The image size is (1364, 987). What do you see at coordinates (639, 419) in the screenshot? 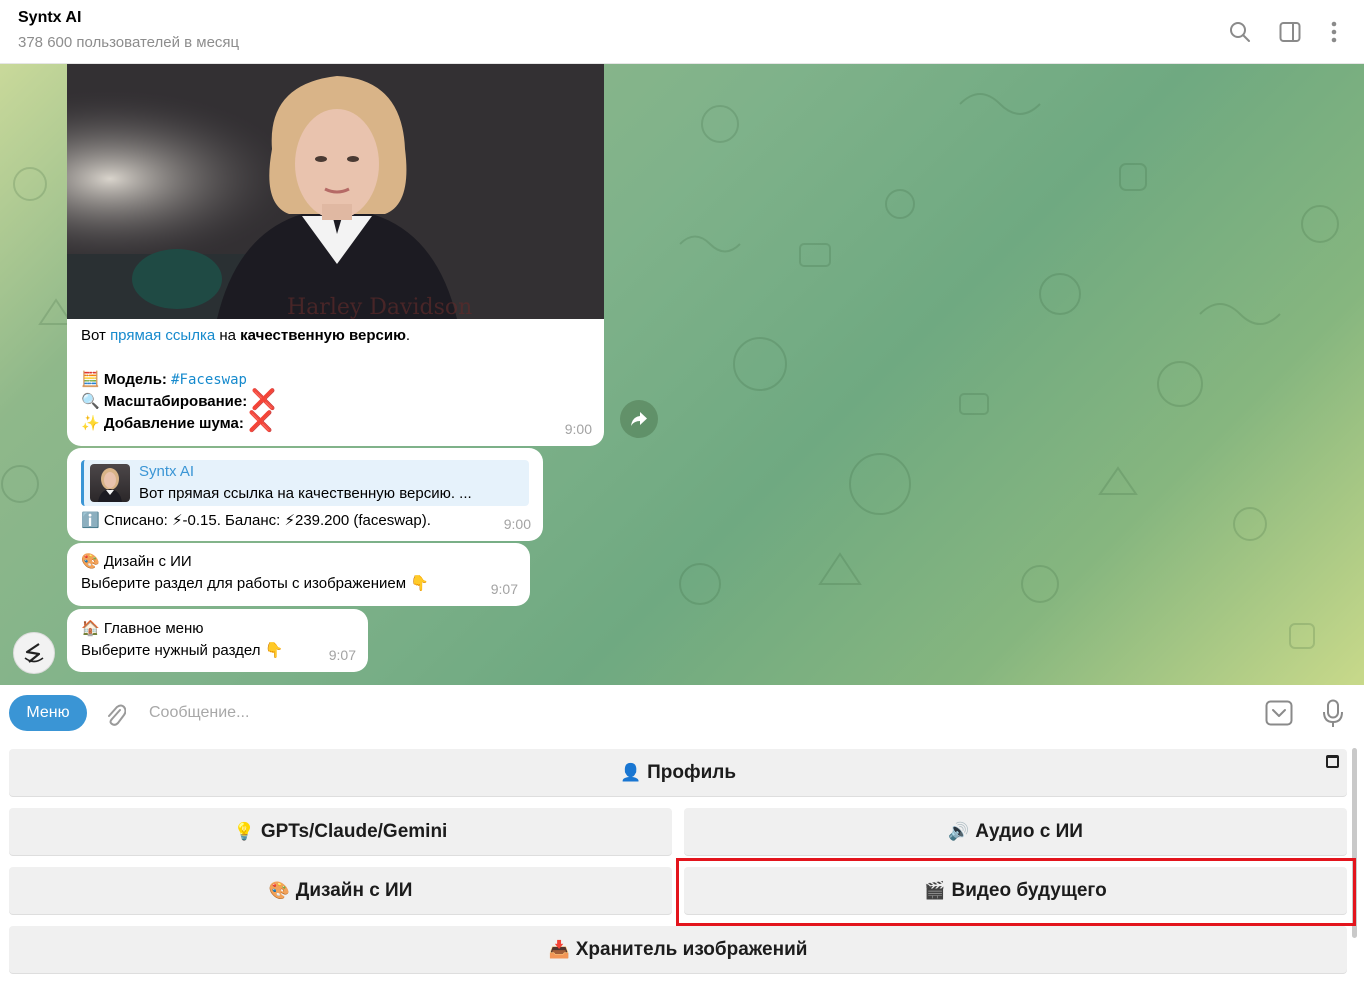
I see `forward-button` at bounding box center [639, 419].